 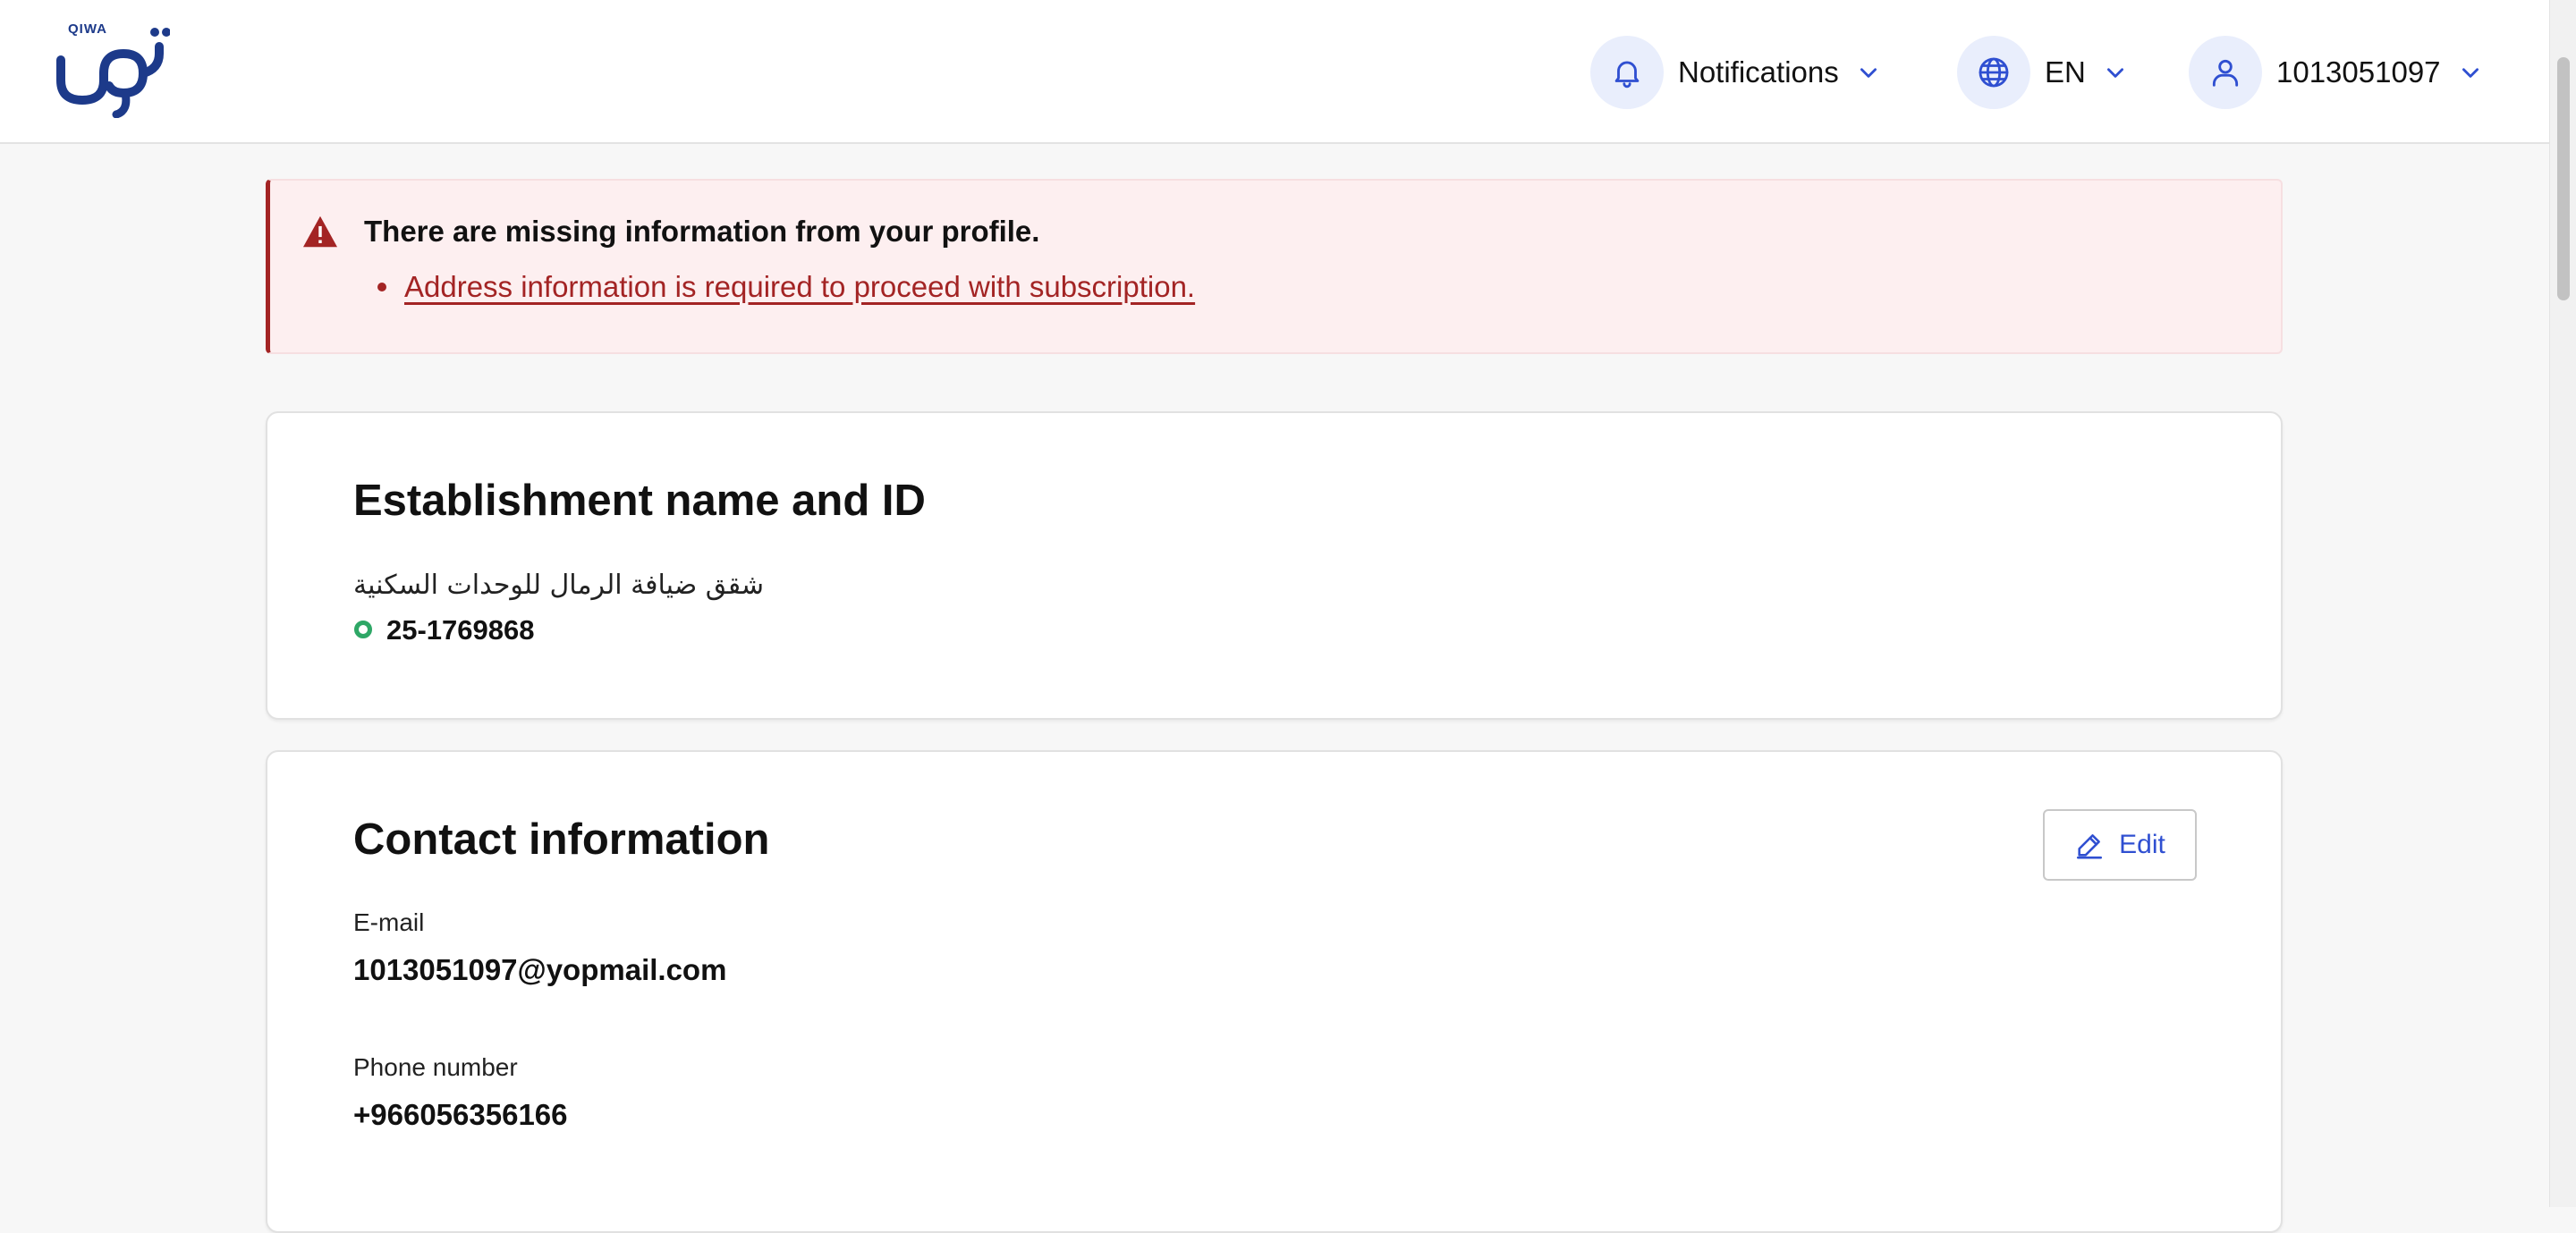 I want to click on page-scrollbar, so click(x=2562, y=603).